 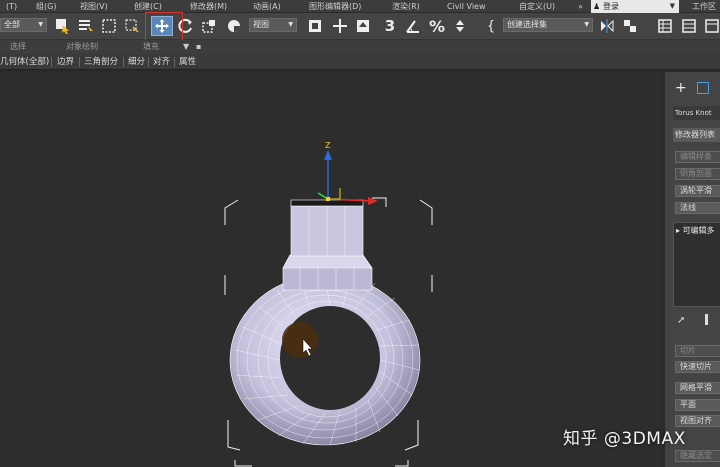 I want to click on quick-slice-button: 快速切片, so click(x=697, y=367).